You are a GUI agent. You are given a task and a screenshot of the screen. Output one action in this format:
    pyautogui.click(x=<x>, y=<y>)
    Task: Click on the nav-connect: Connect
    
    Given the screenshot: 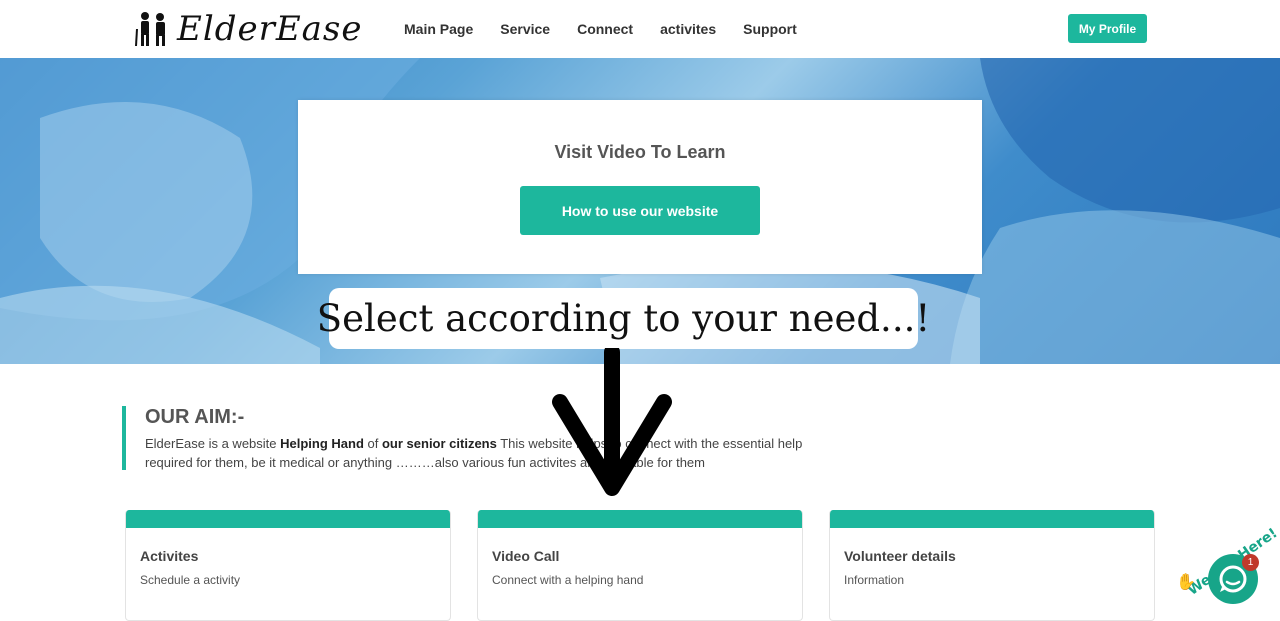 What is the action you would take?
    pyautogui.click(x=605, y=29)
    